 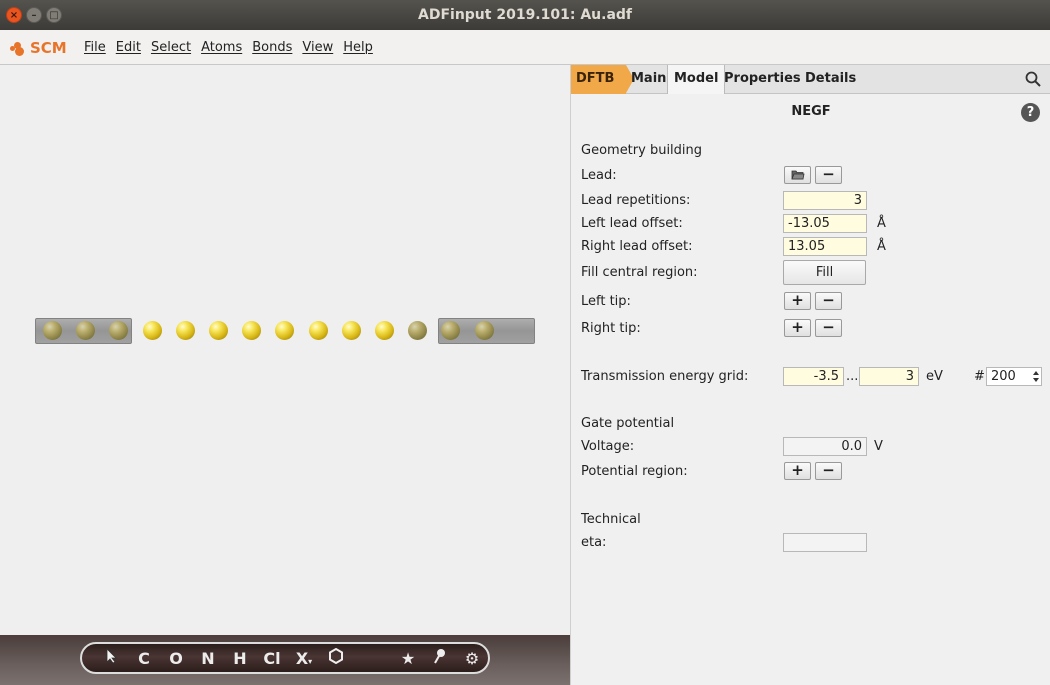 I want to click on lead-repetitions-input: 3, so click(x=825, y=200).